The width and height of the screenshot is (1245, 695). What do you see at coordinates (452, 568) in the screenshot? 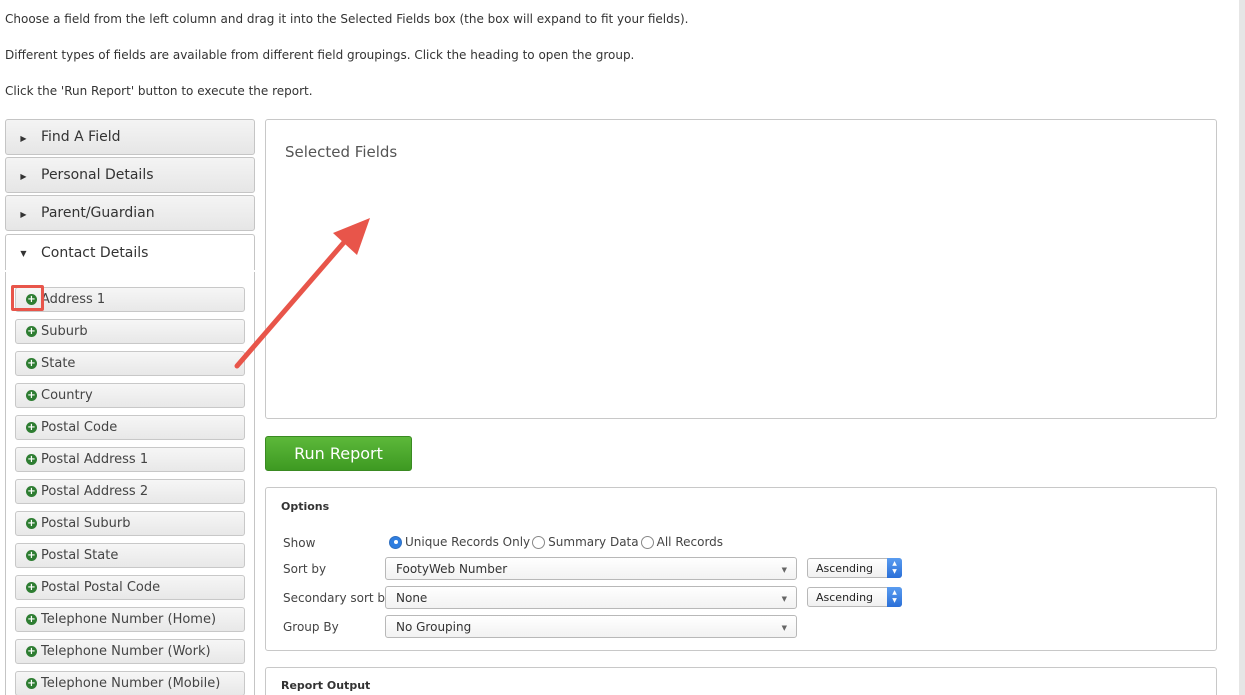
I see `sort-by-value: FootyWeb Number` at bounding box center [452, 568].